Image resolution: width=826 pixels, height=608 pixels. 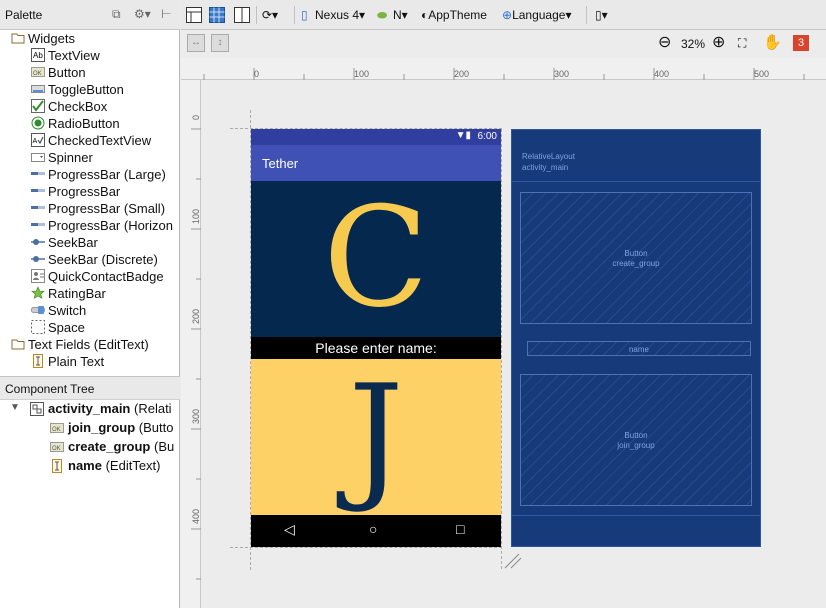 I want to click on tree-child-type: (Bu, so click(x=164, y=446).